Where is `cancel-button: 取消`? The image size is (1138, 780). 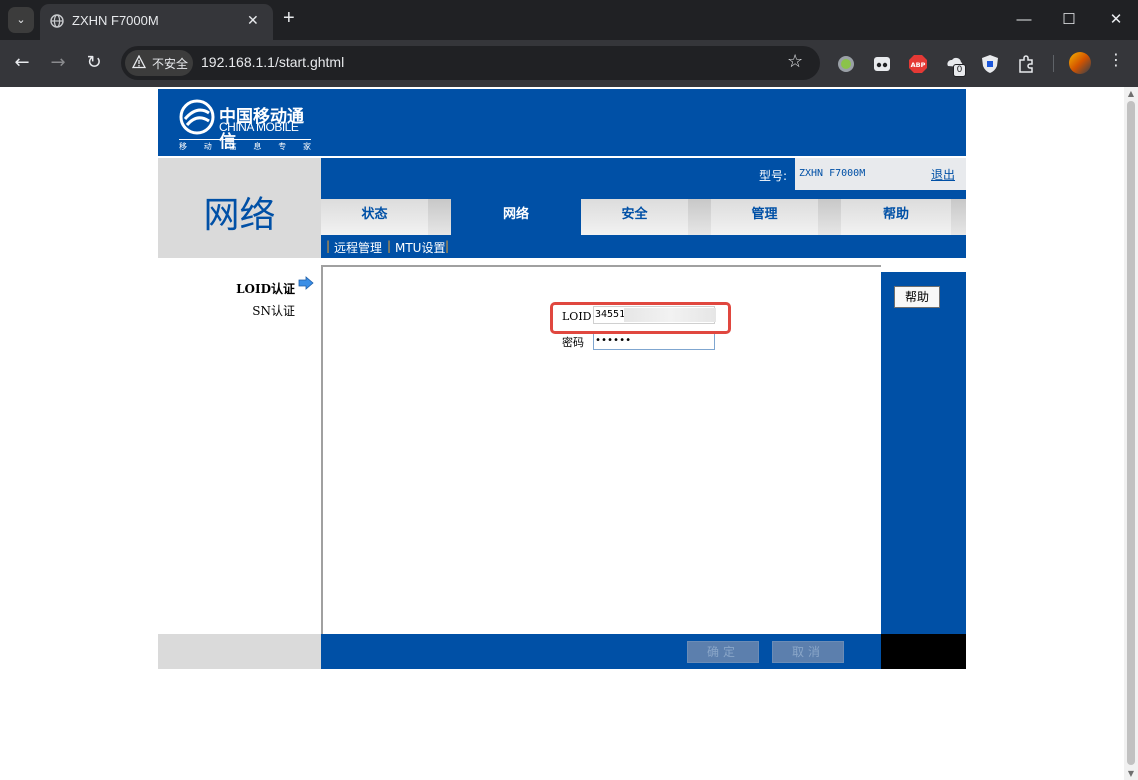 cancel-button: 取消 is located at coordinates (808, 652).